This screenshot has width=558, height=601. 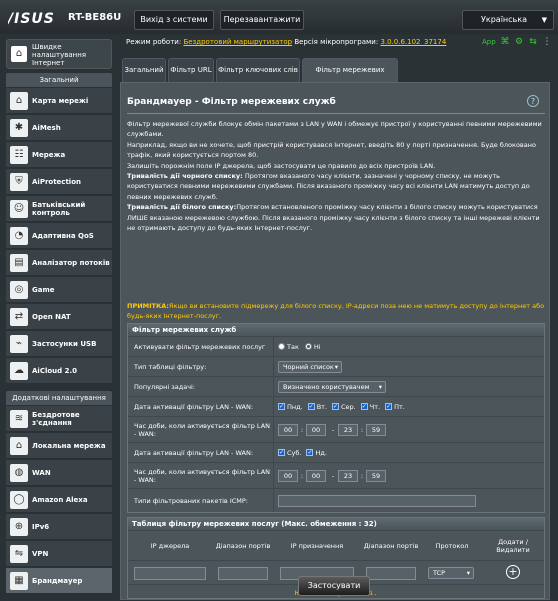 I want to click on chevron-down-icon: ▾, so click(x=336, y=366).